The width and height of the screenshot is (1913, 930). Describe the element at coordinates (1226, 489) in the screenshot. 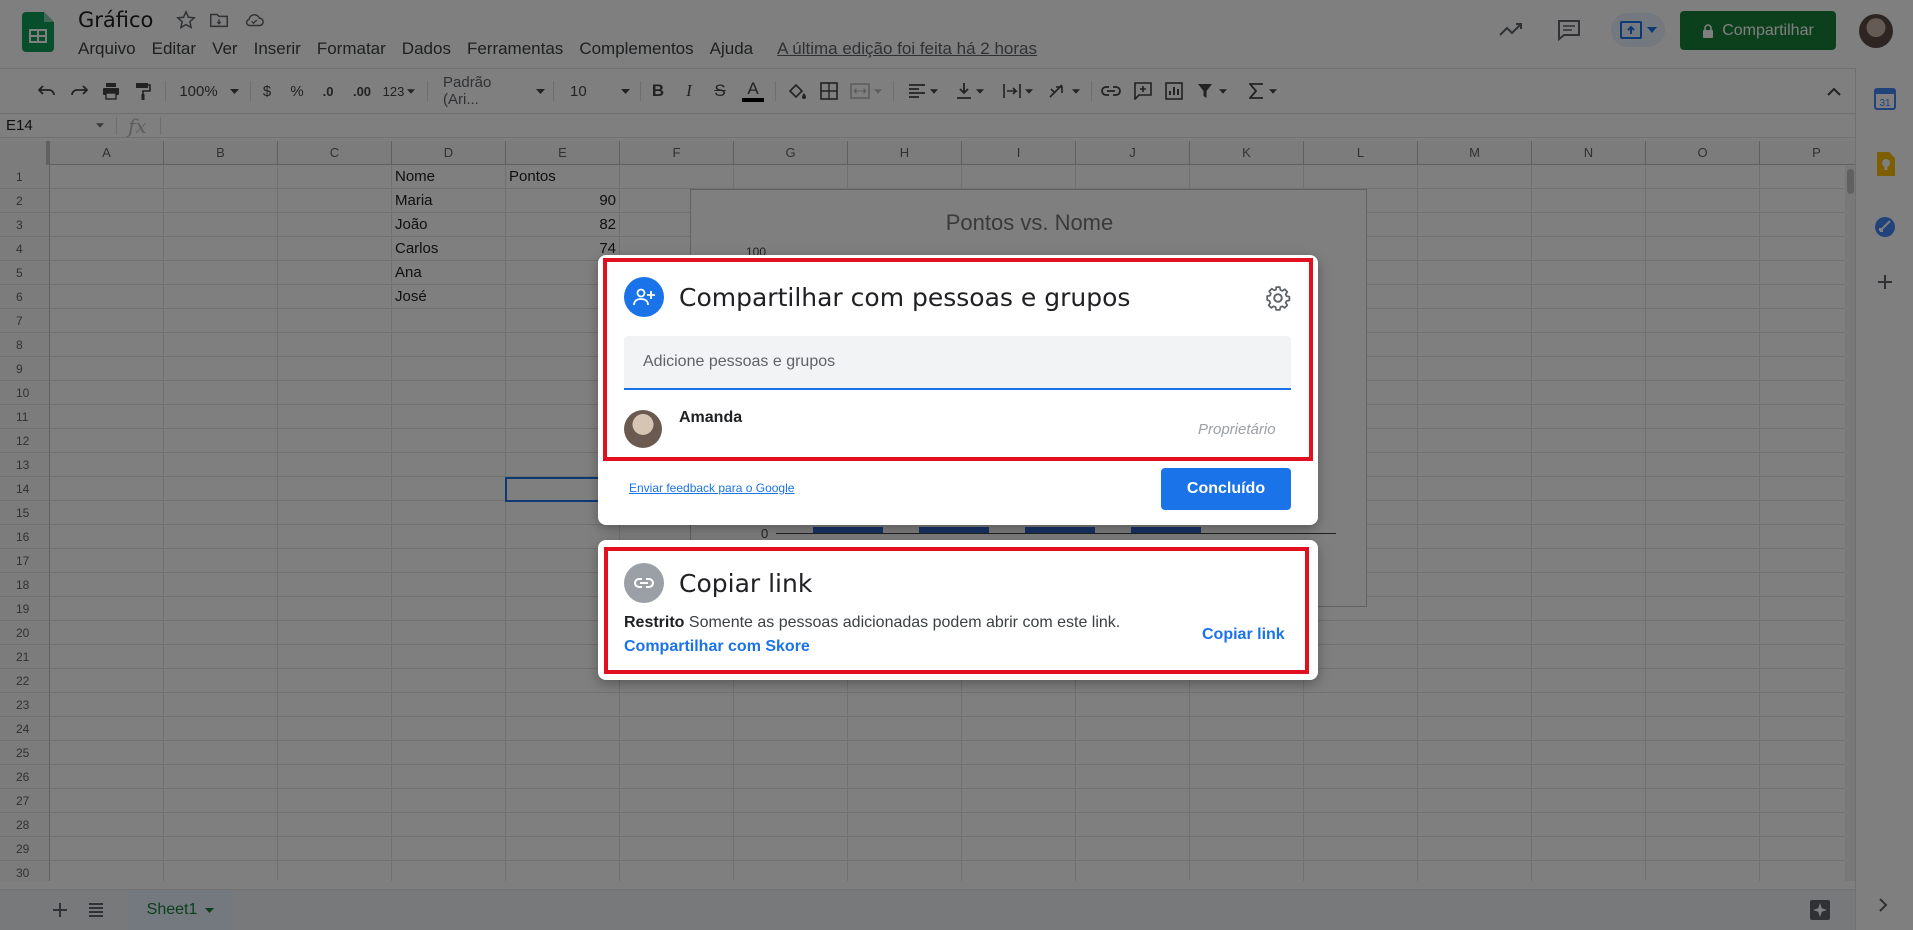

I see `done-button: Concluído` at that location.